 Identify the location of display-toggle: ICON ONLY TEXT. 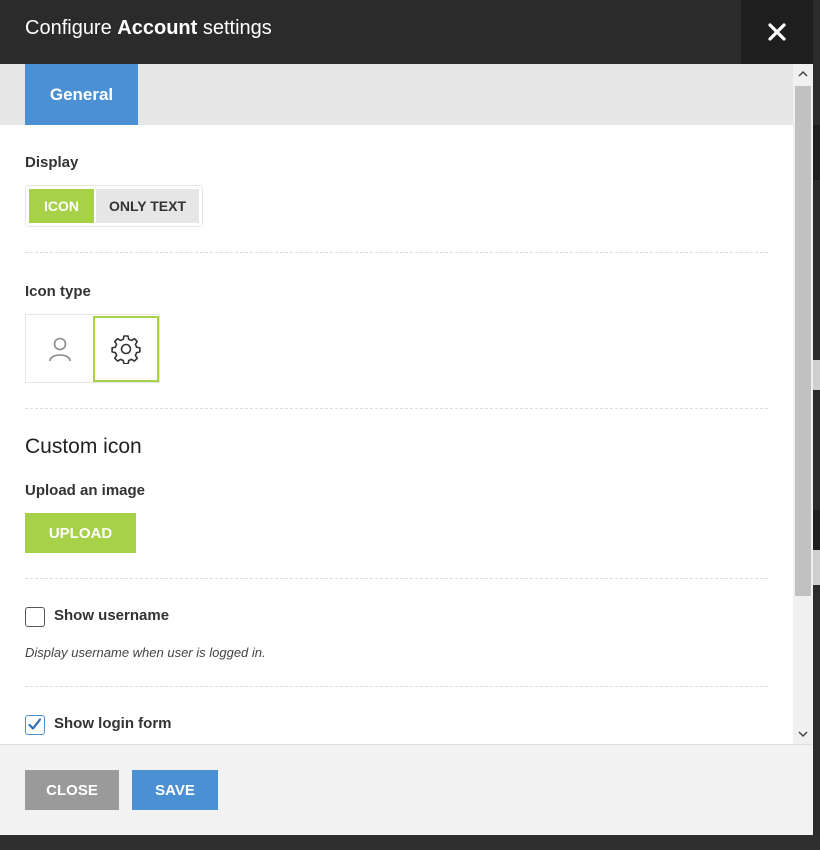
(114, 206).